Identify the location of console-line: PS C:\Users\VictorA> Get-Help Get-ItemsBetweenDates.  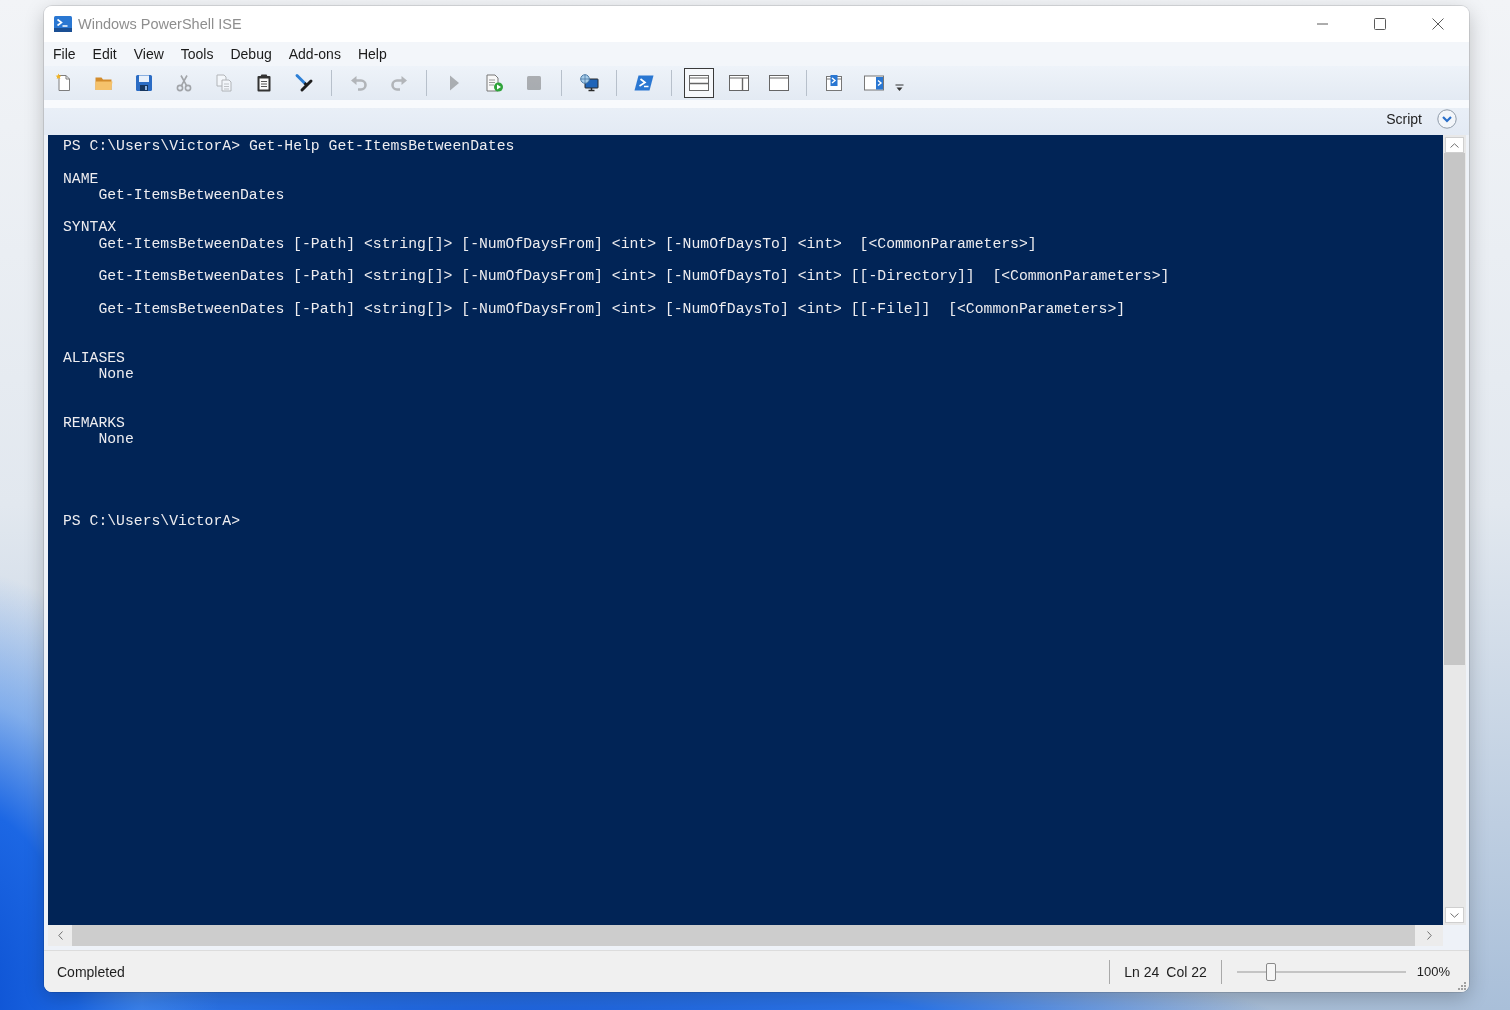
(289, 146).